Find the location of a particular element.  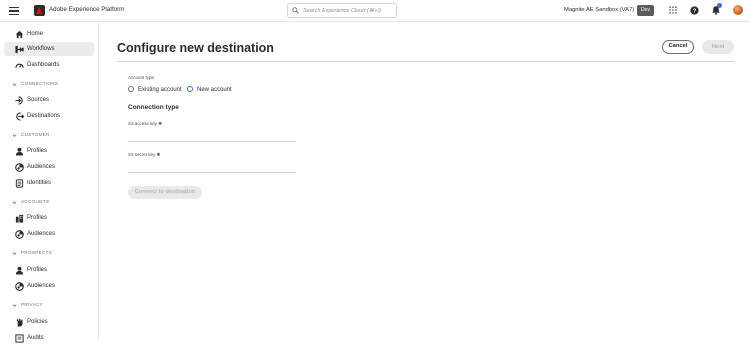

policies-icon is located at coordinates (19, 322).